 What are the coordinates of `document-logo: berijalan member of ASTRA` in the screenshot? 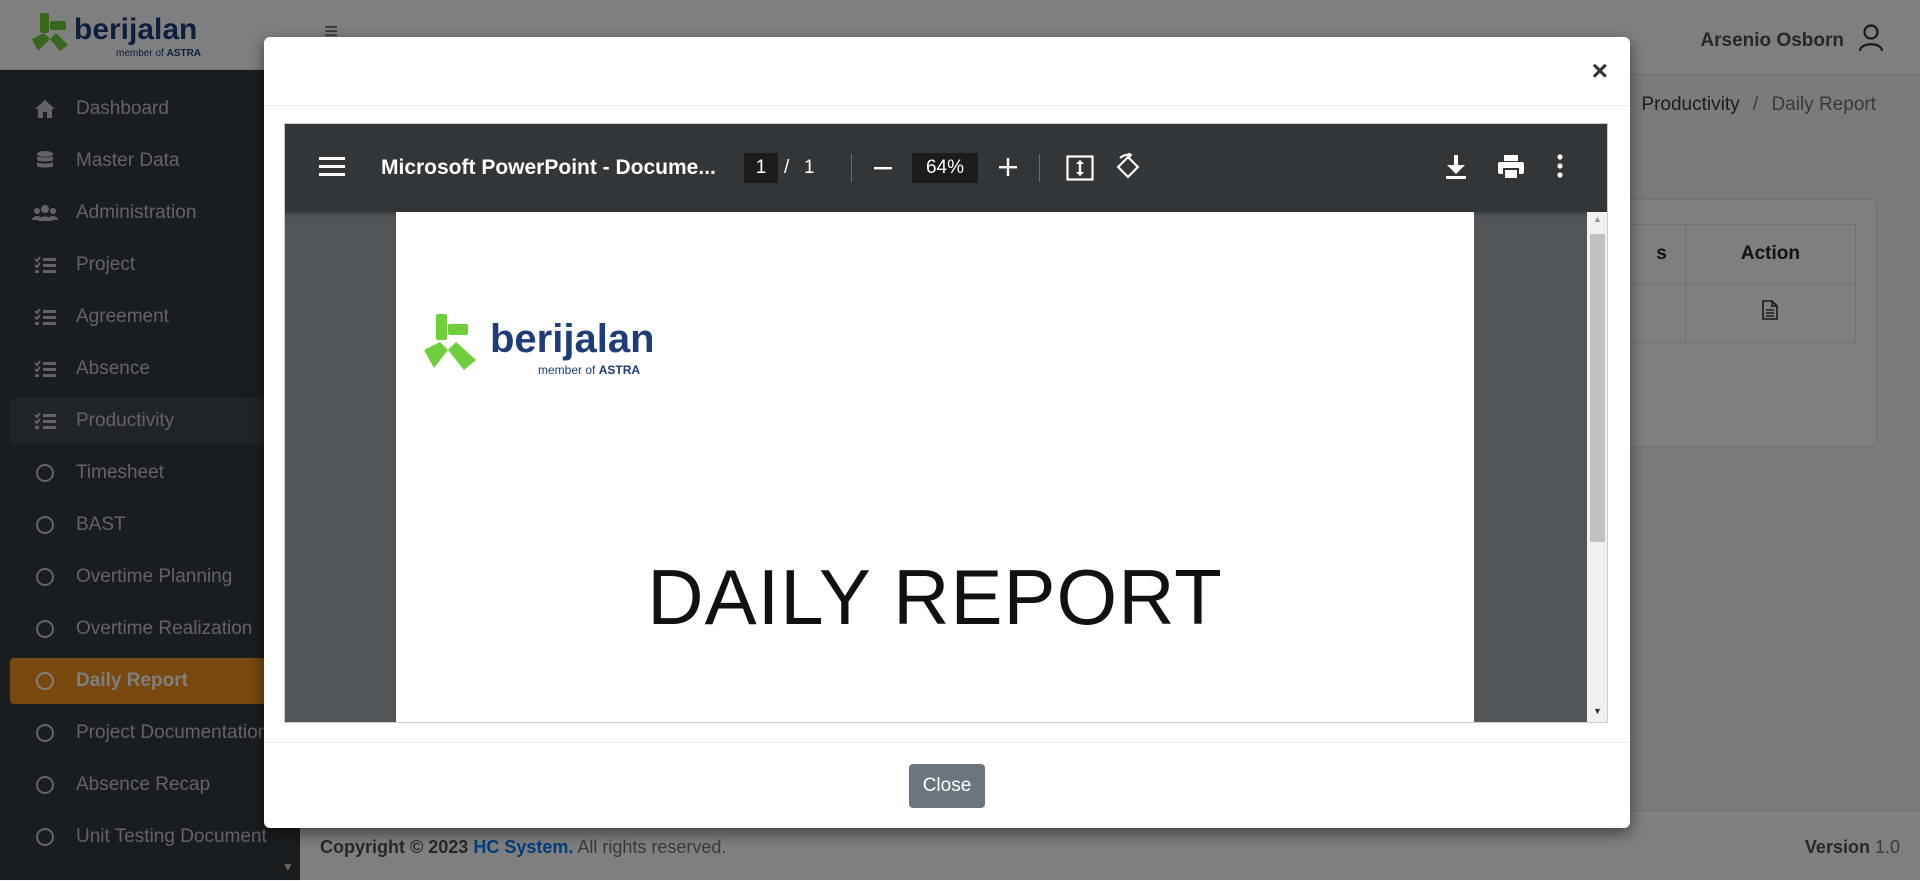 It's located at (538, 349).